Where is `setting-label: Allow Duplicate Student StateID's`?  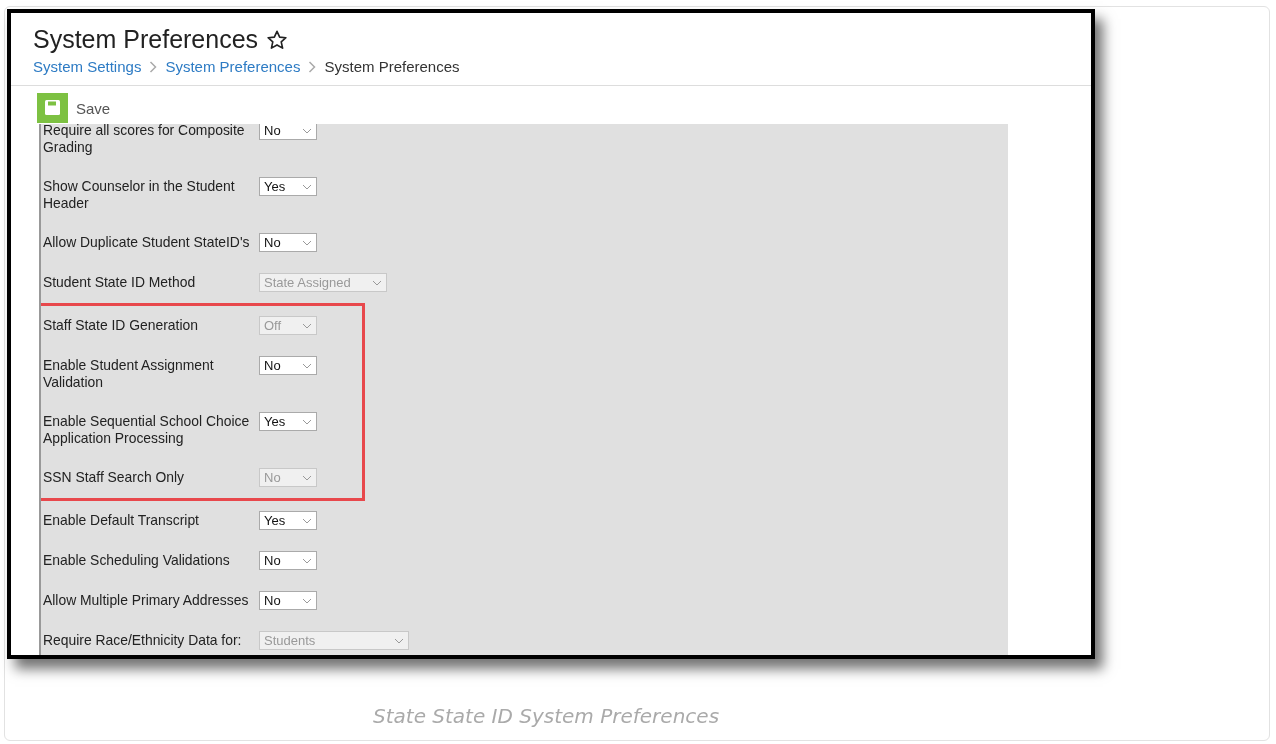
setting-label: Allow Duplicate Student StateID's is located at coordinates (147, 242).